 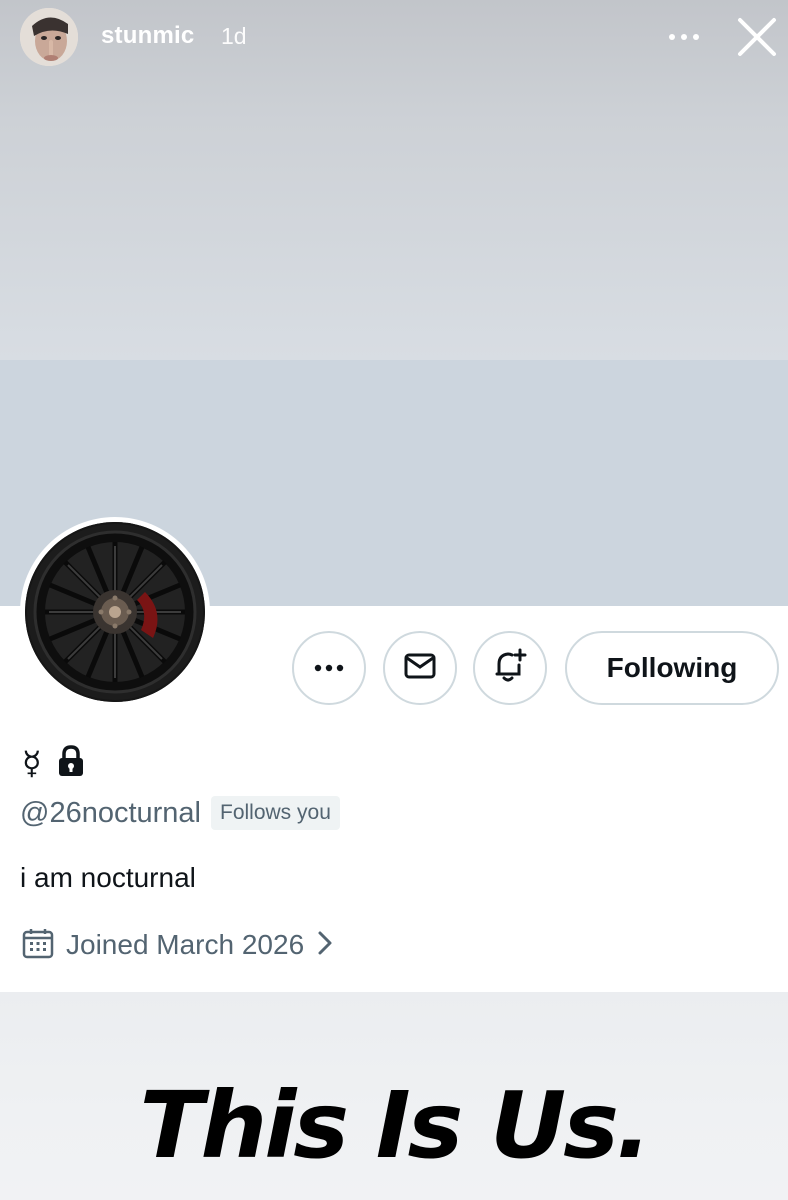 I want to click on handle-row: @26nocturnal Follows you, so click(x=180, y=813).